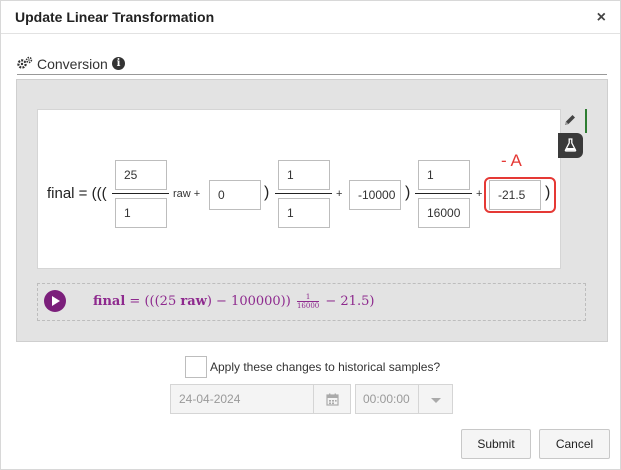  I want to click on flask-icon, so click(570, 145).